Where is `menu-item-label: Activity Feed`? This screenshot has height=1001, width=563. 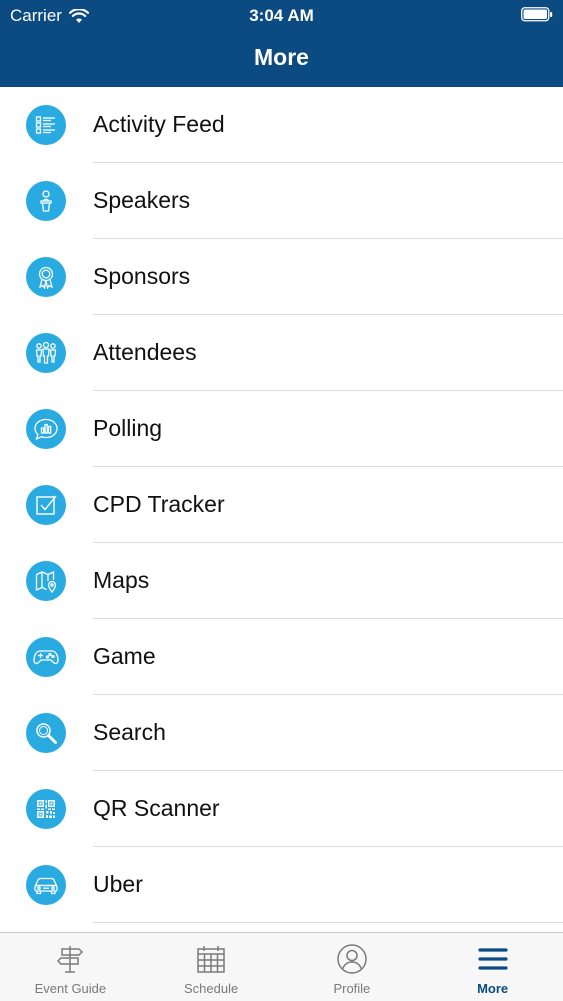 menu-item-label: Activity Feed is located at coordinates (159, 124).